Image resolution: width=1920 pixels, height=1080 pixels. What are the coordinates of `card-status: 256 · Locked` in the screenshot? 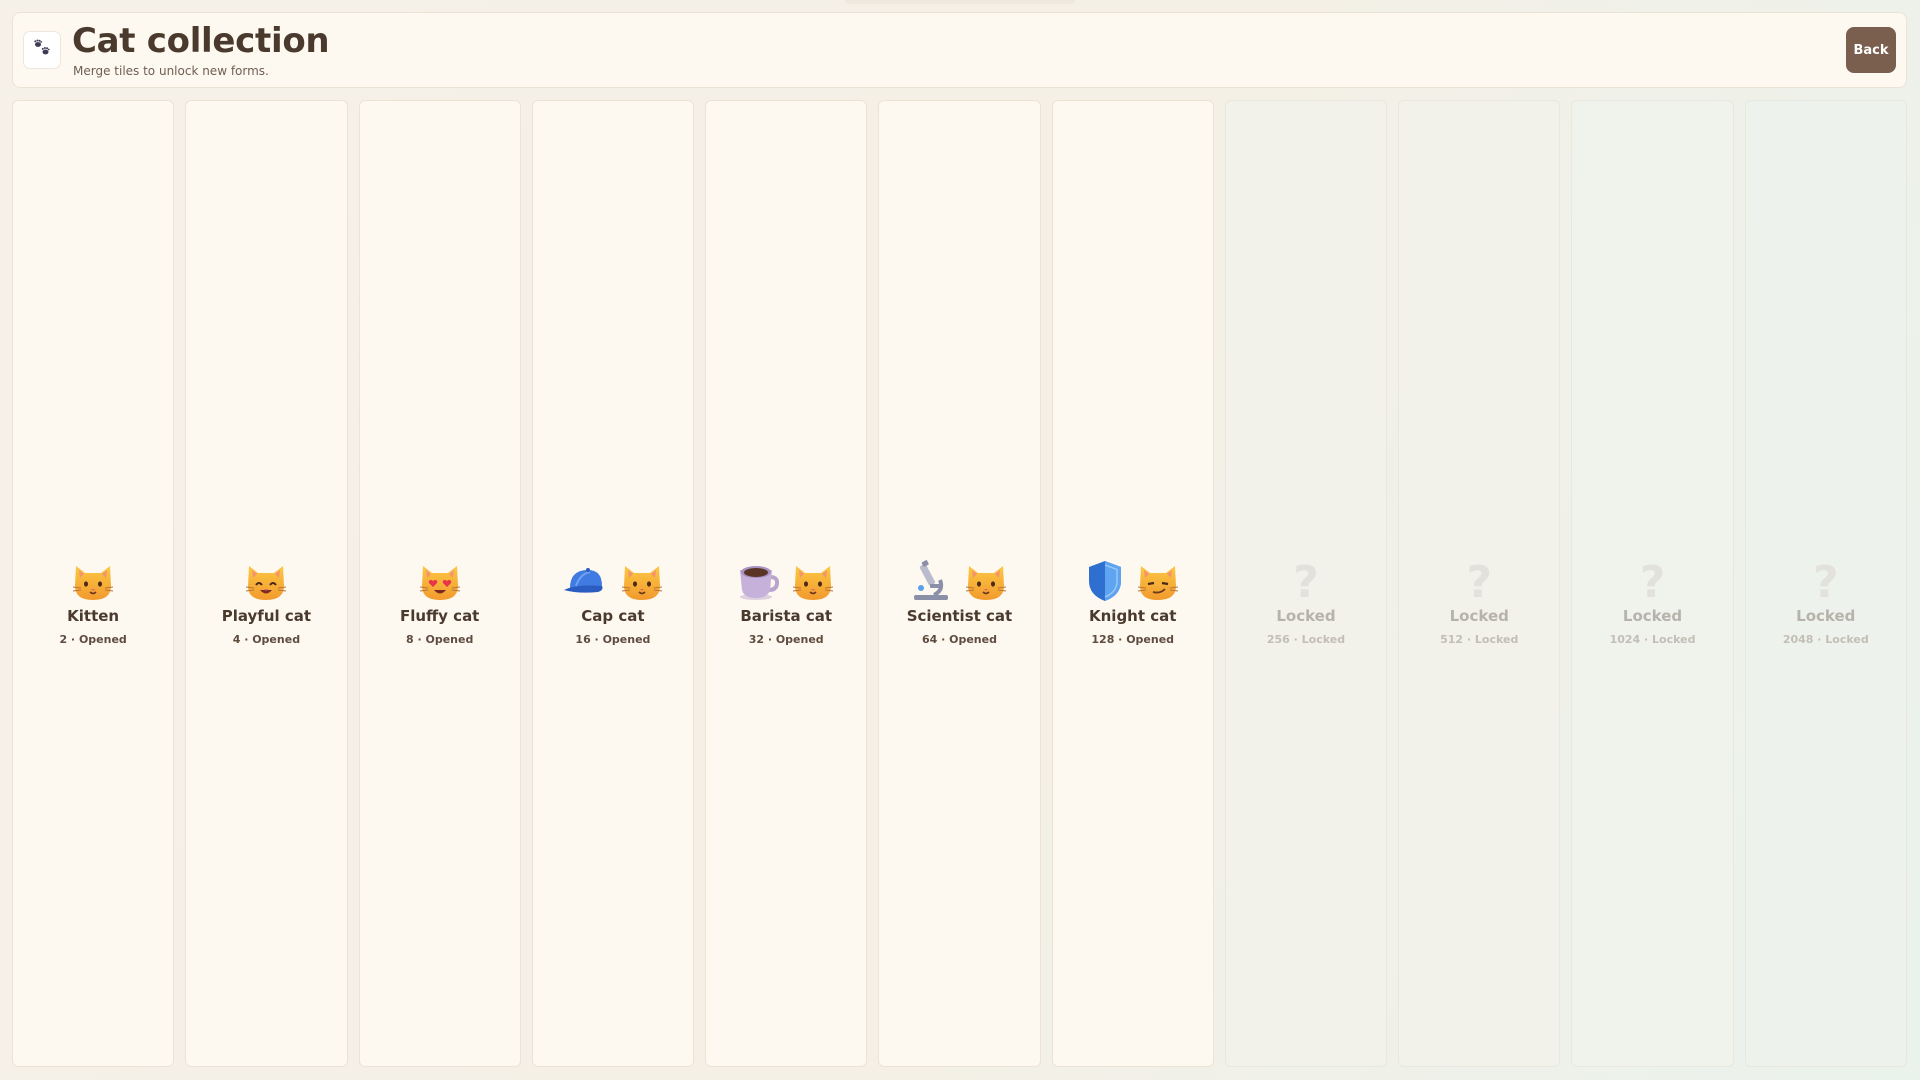 It's located at (1306, 639).